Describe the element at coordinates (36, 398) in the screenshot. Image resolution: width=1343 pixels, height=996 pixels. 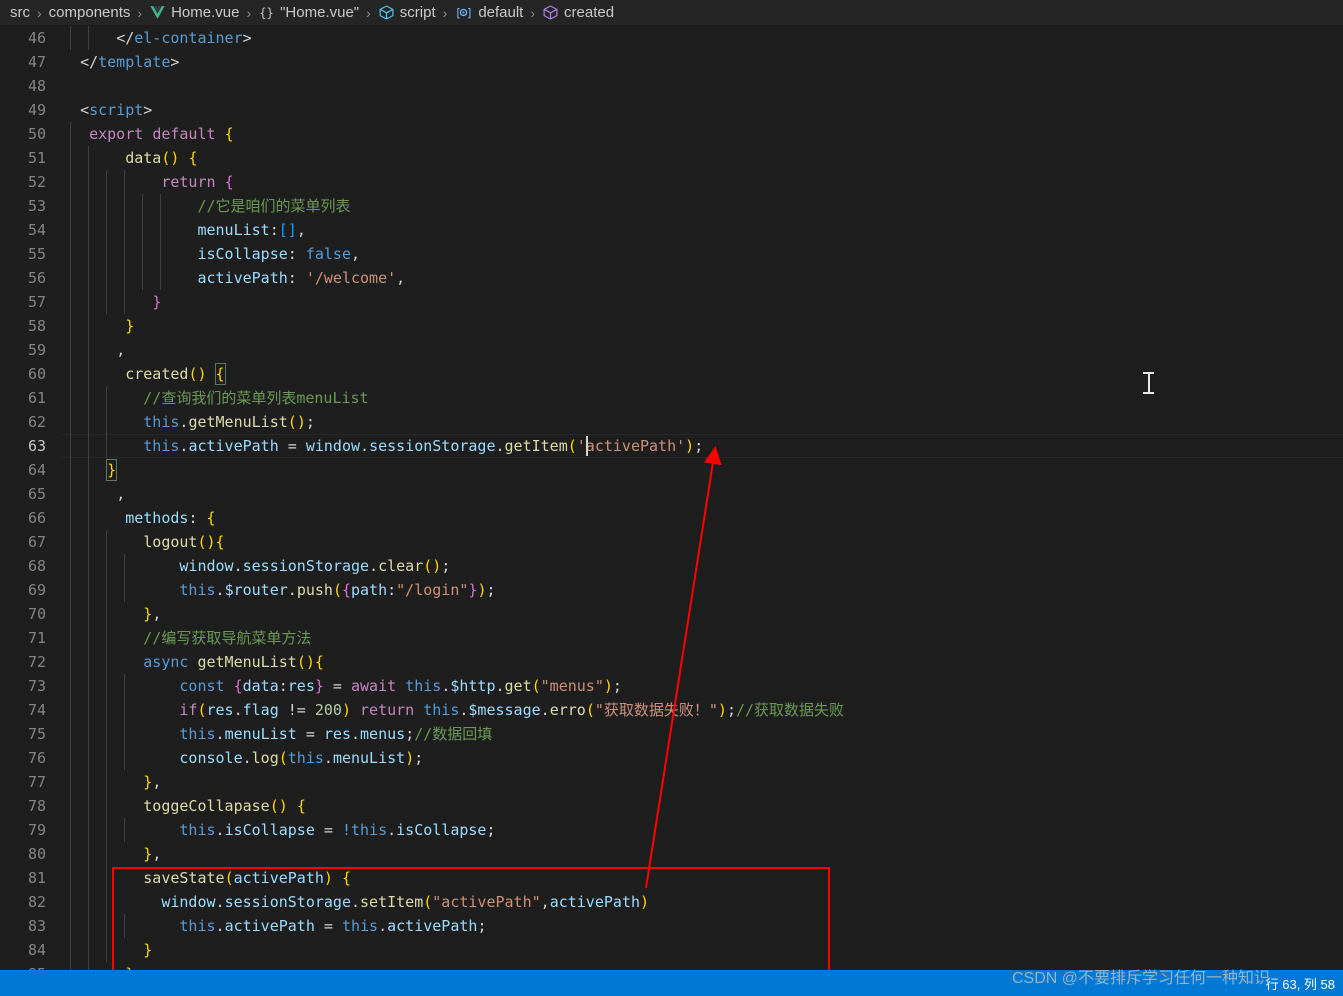
I see `line-number: 61` at that location.